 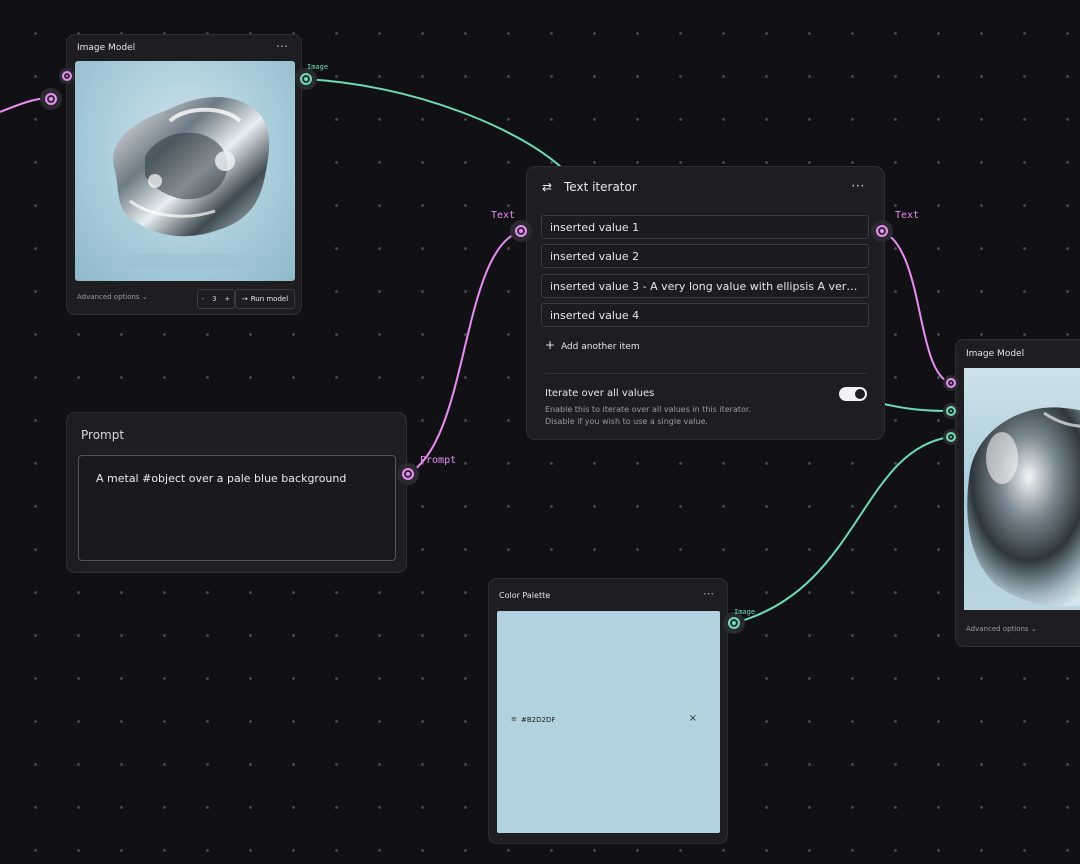 I want to click on image-output-label: Image, so click(x=318, y=67).